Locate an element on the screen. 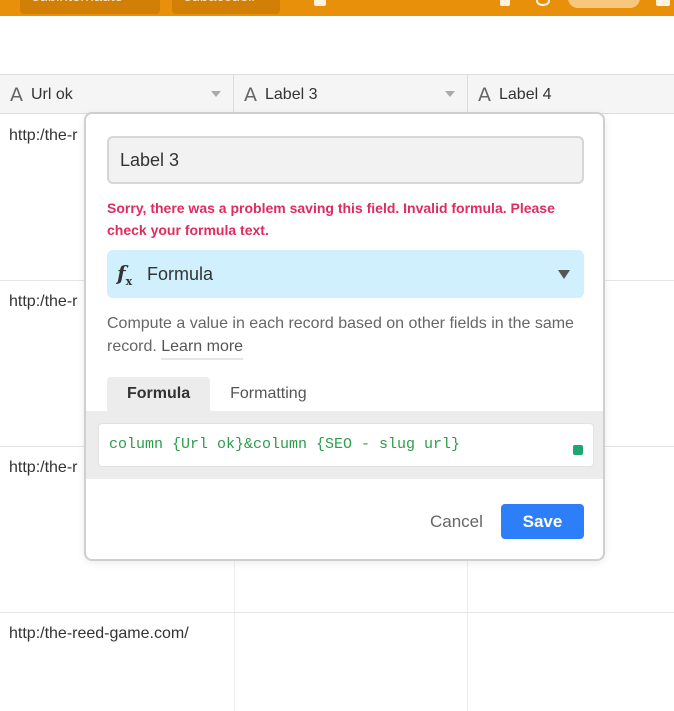  column-header-label: Label 3 is located at coordinates (291, 94).